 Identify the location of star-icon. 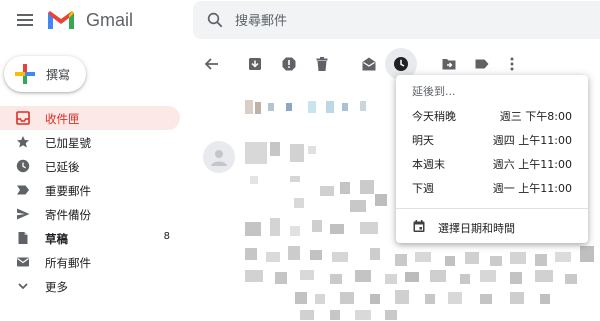
(23, 142).